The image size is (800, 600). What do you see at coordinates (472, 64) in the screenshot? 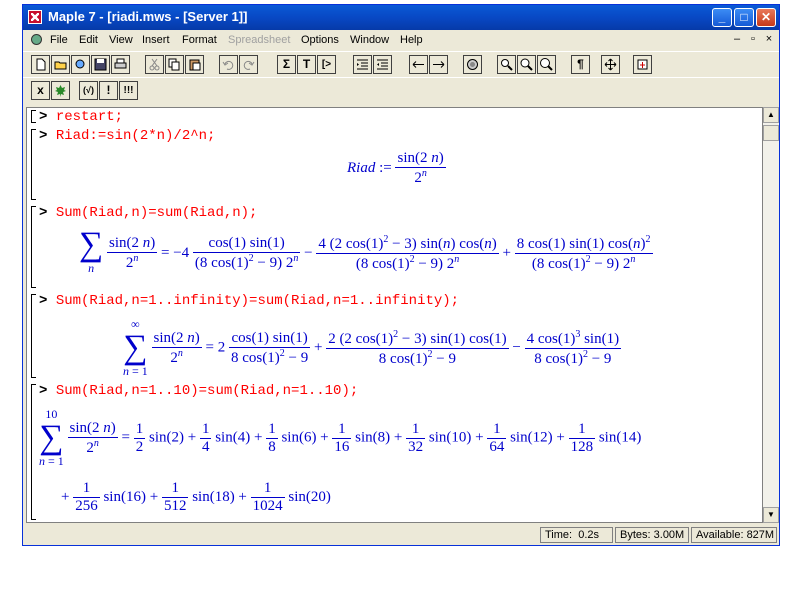
I see `stop-button` at bounding box center [472, 64].